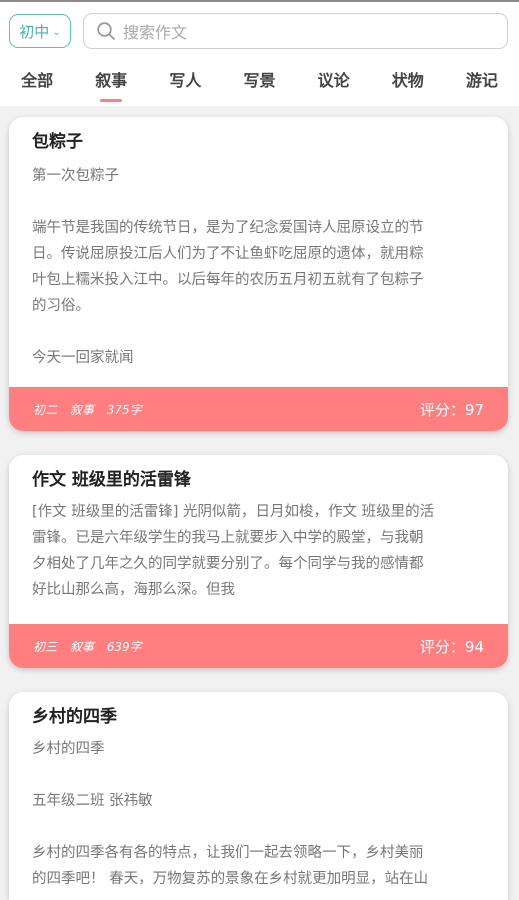 The image size is (519, 900). What do you see at coordinates (83, 358) in the screenshot?
I see `essay-line: 今天一回家就闻` at bounding box center [83, 358].